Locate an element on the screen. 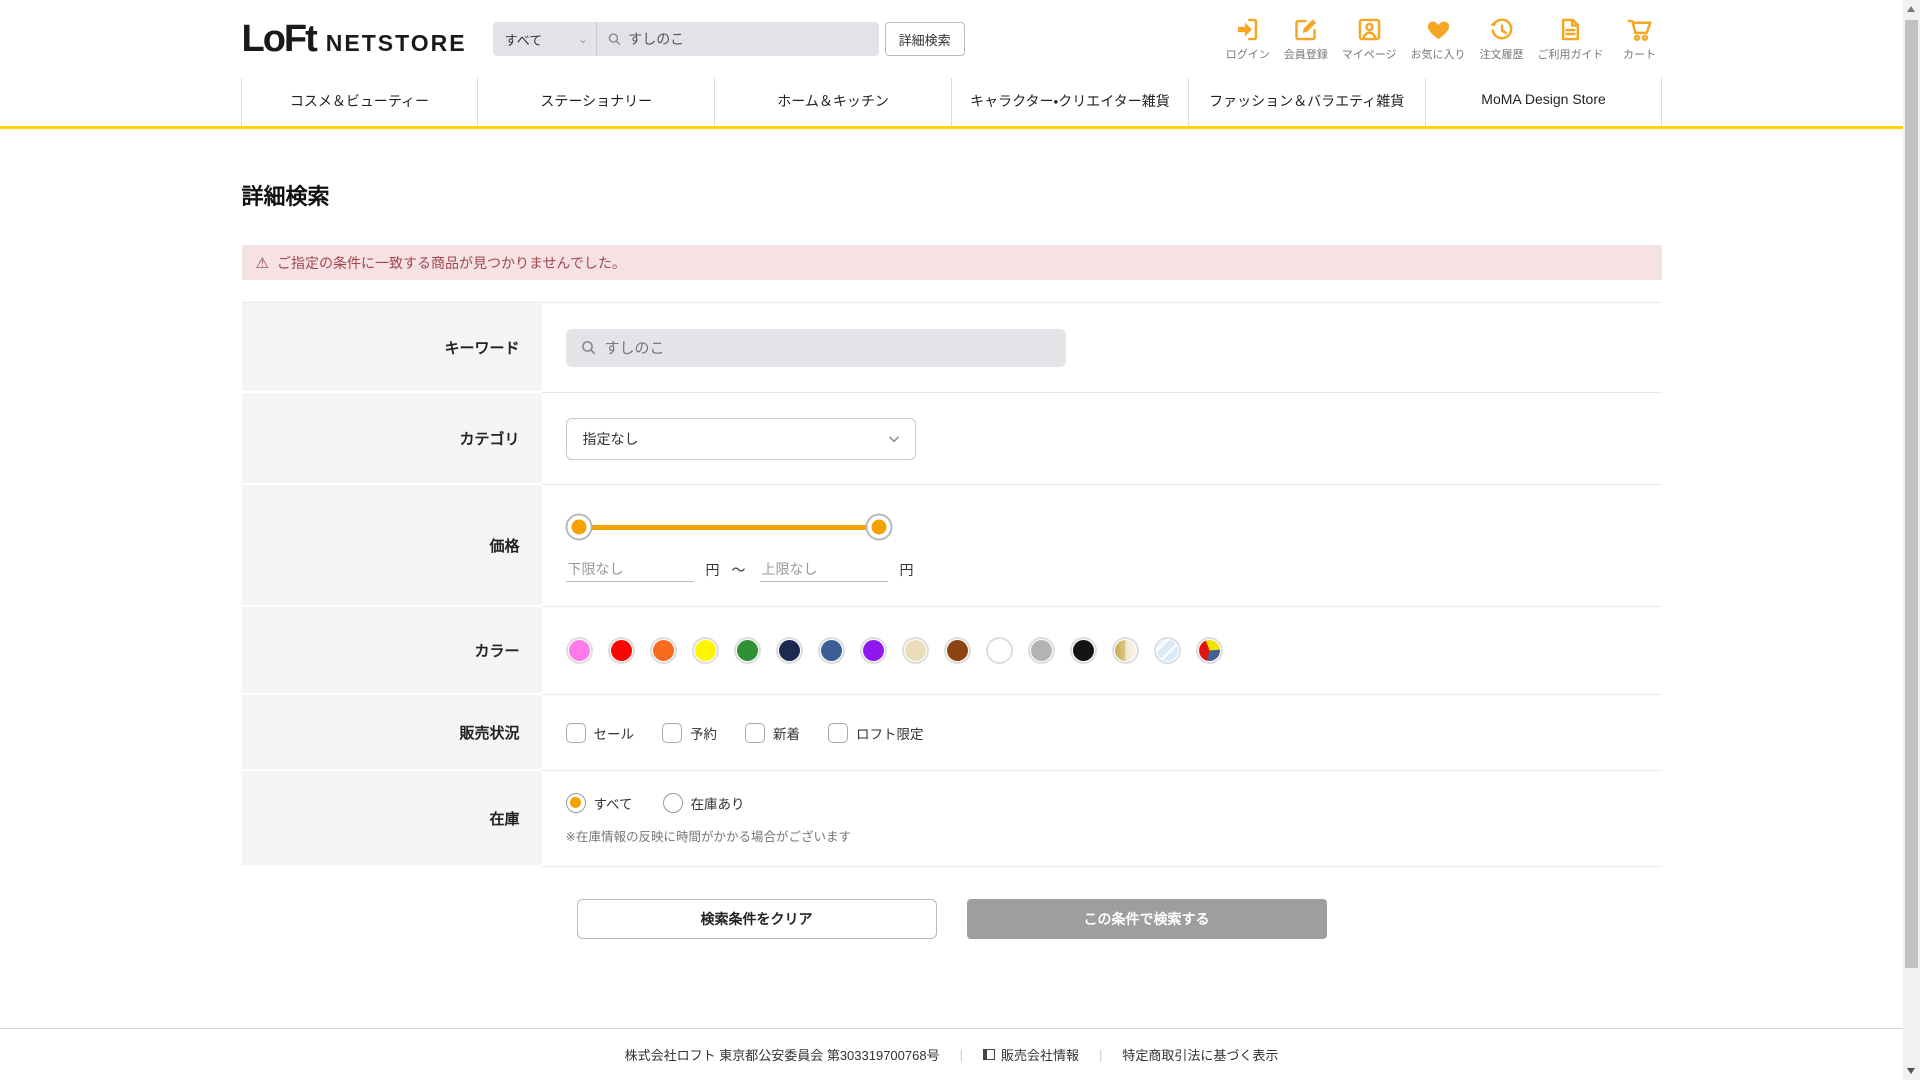 The image size is (1920, 1080). order-history-icon is located at coordinates (1501, 29).